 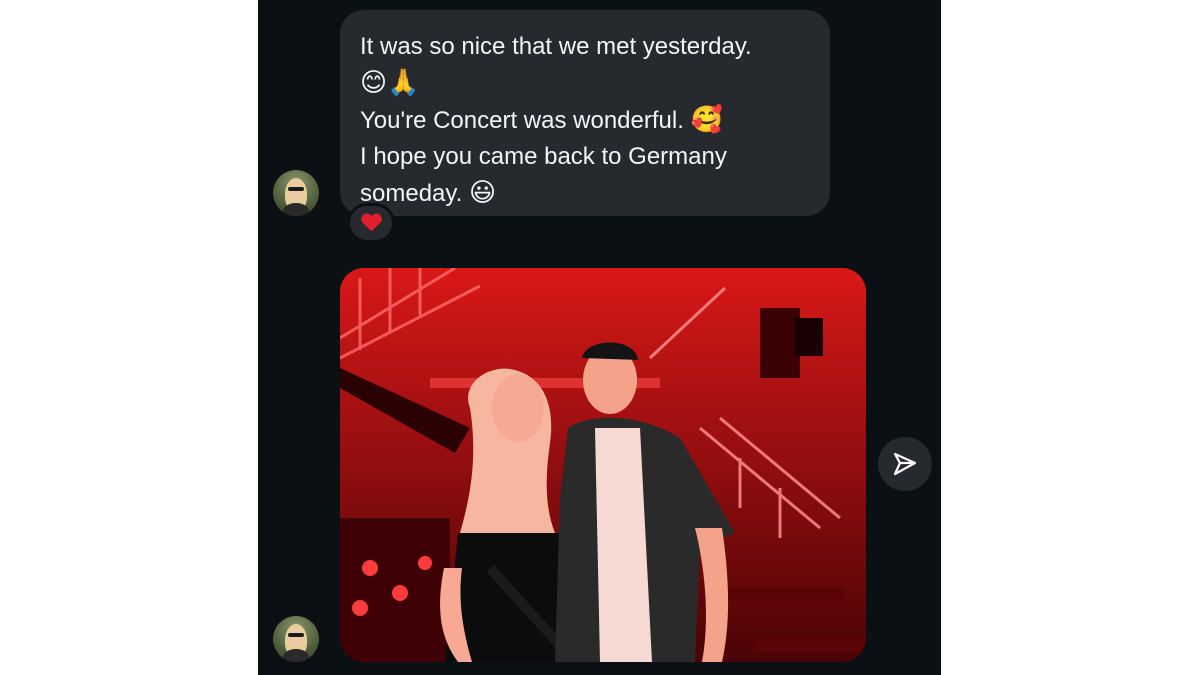 I want to click on send-icon, so click(x=905, y=464).